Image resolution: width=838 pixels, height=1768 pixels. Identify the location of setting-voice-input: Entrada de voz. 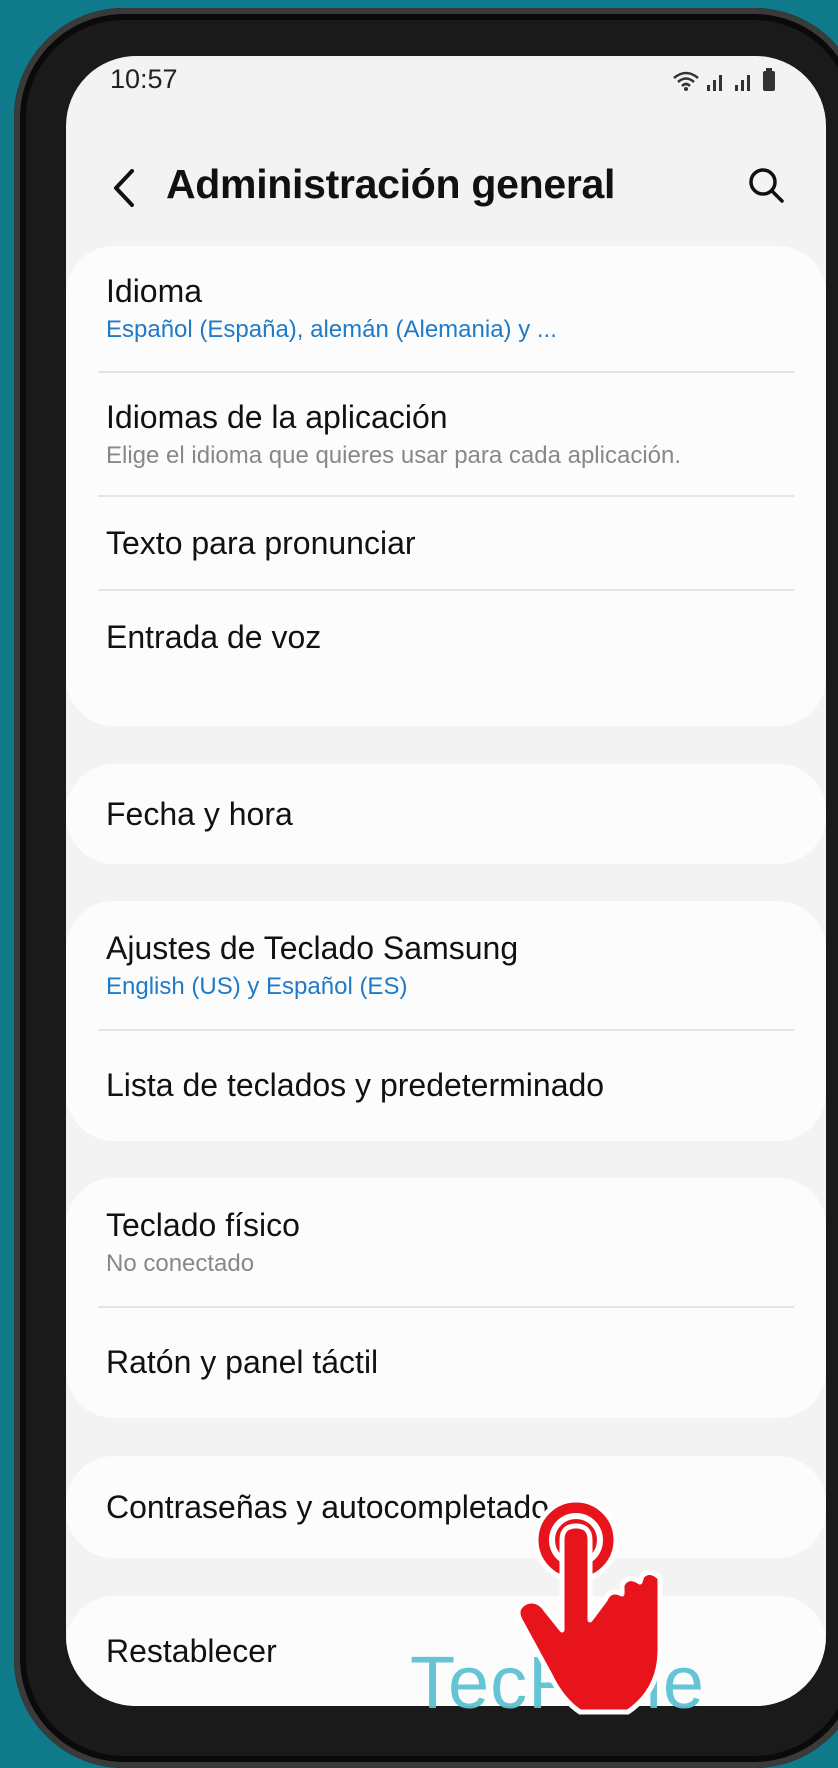
(446, 637).